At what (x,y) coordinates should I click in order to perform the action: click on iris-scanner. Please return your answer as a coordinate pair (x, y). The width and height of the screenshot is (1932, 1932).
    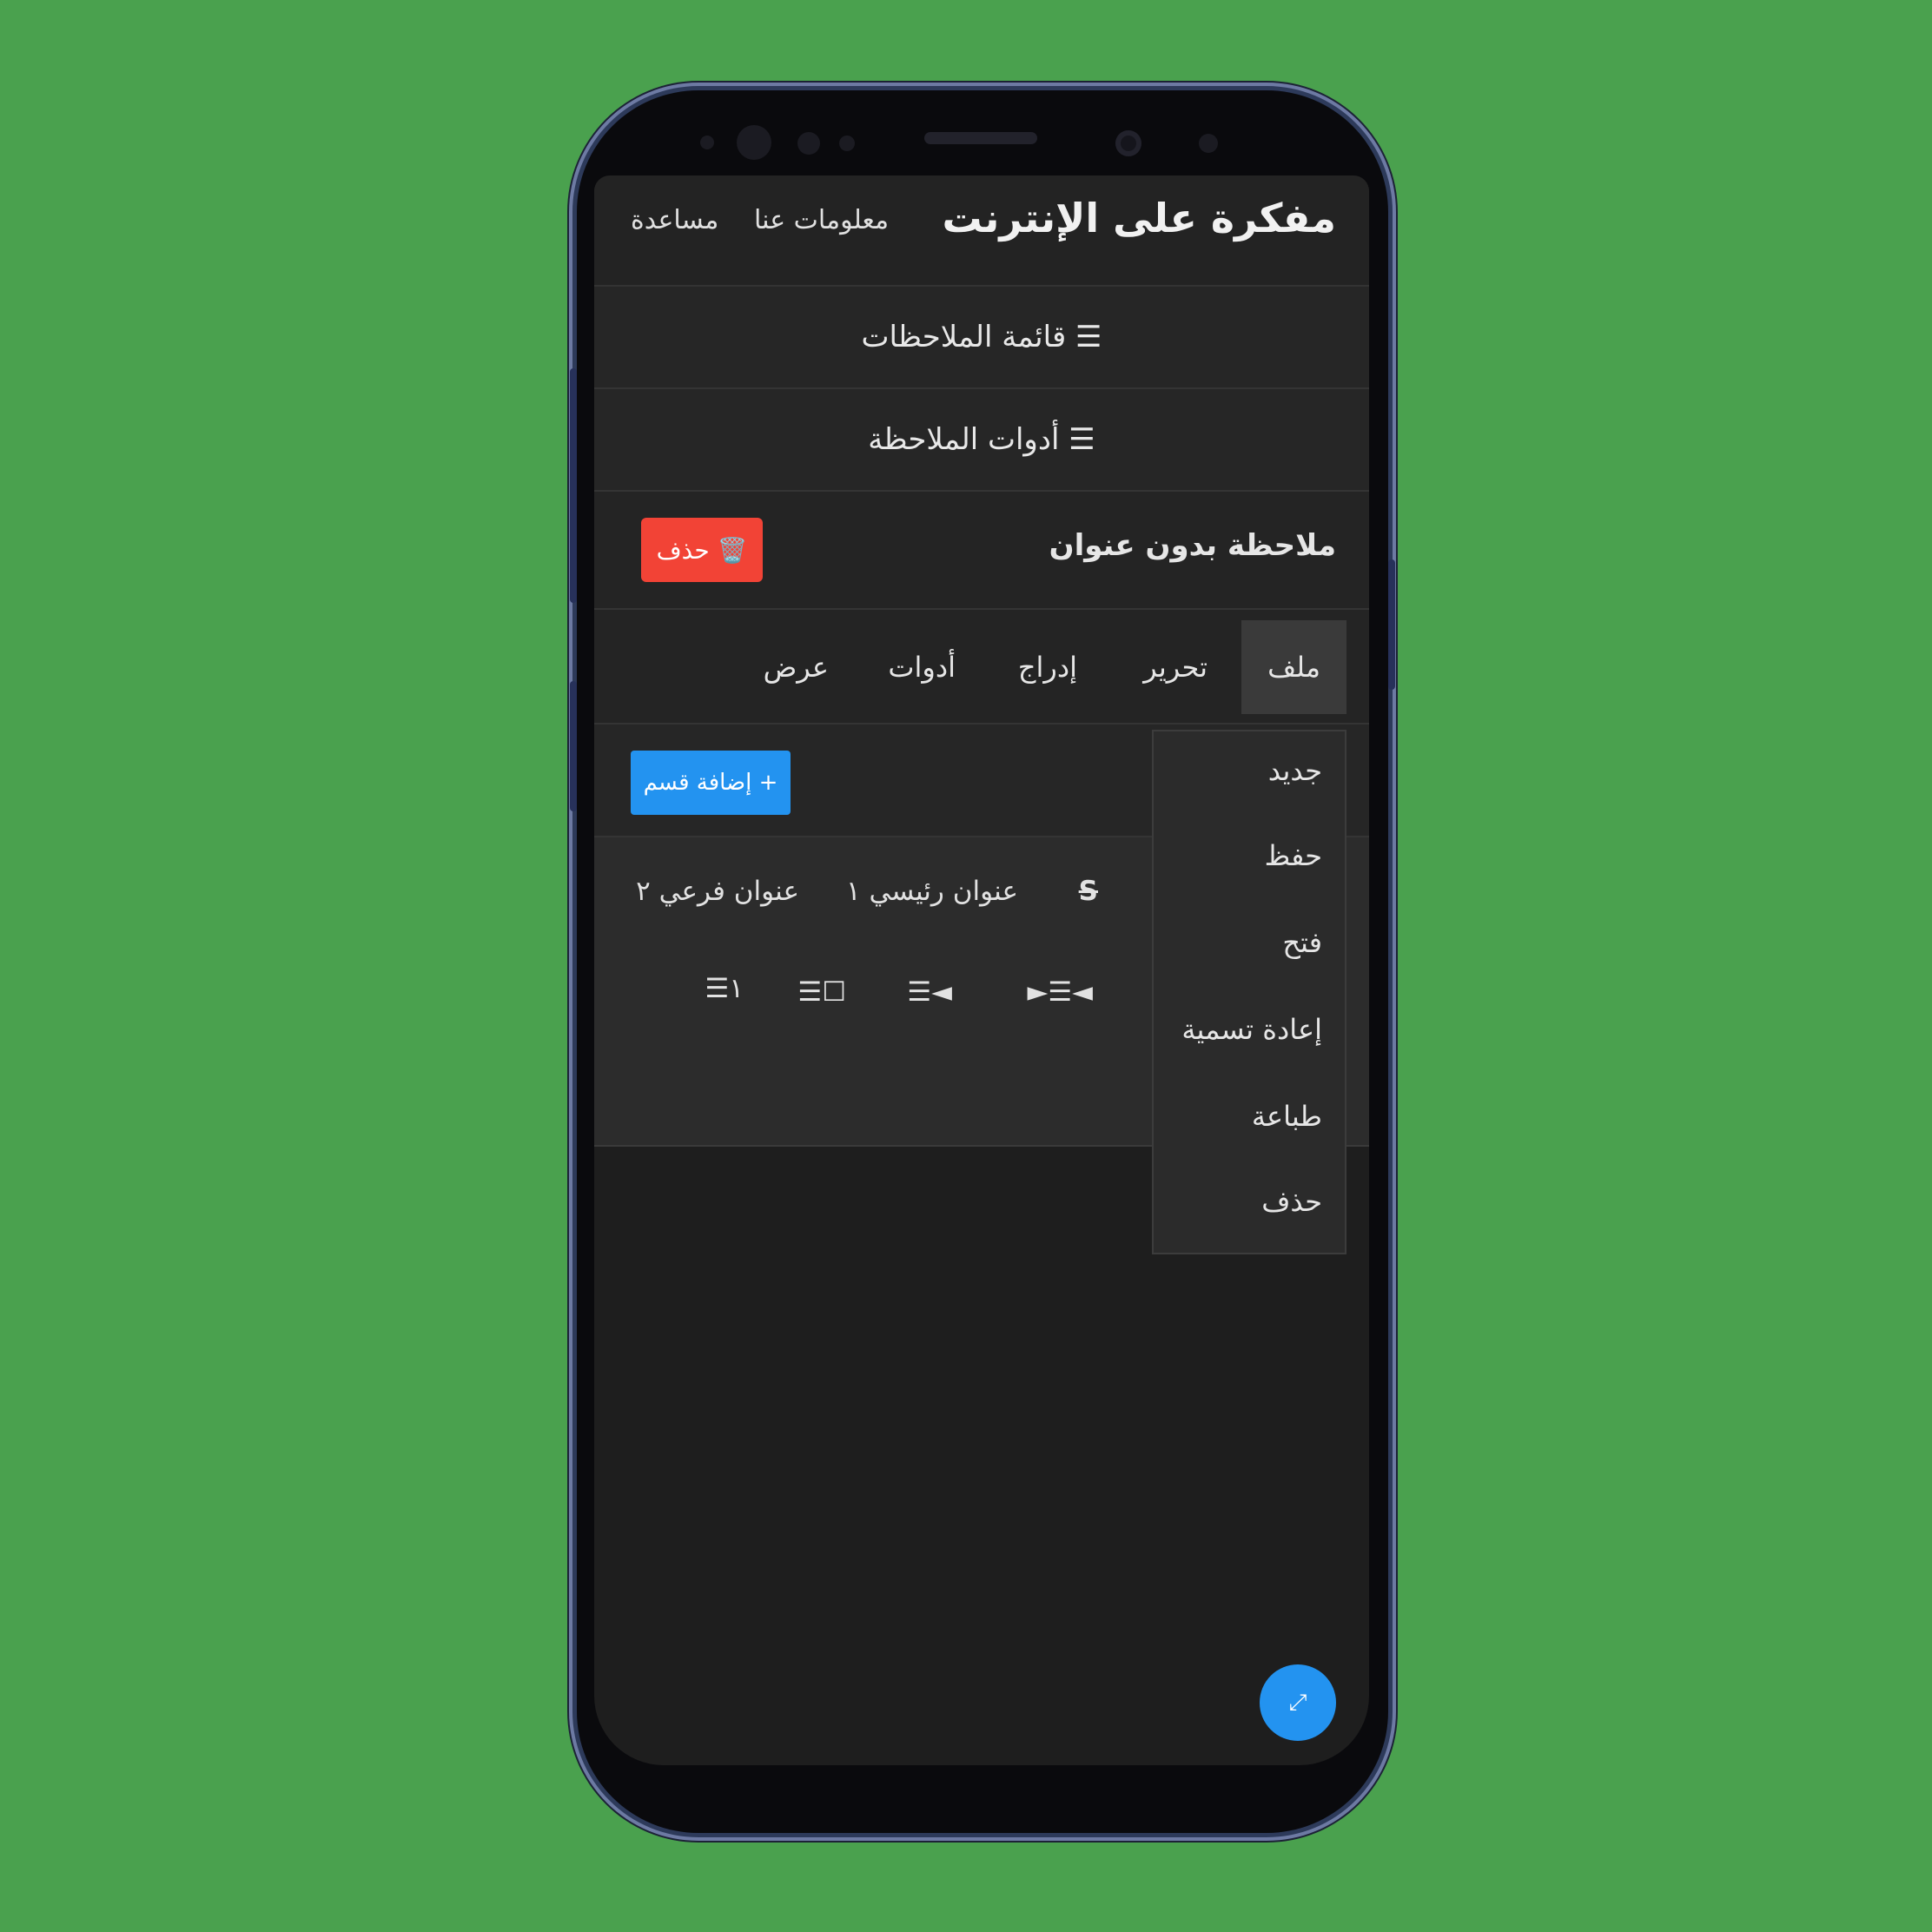
    Looking at the image, I should click on (754, 143).